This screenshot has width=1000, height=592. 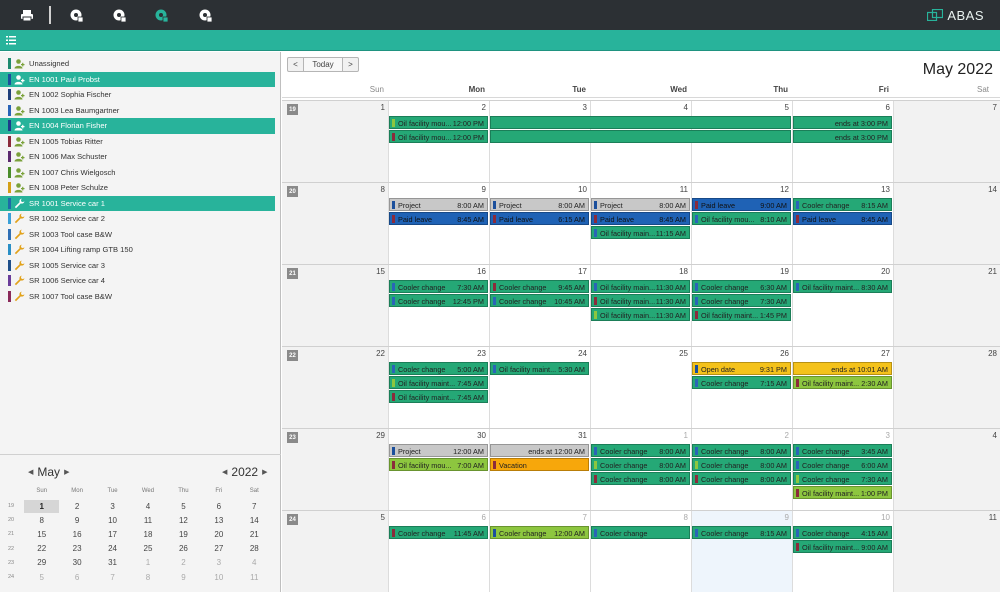 What do you see at coordinates (254, 534) in the screenshot?
I see `mini-day: 21` at bounding box center [254, 534].